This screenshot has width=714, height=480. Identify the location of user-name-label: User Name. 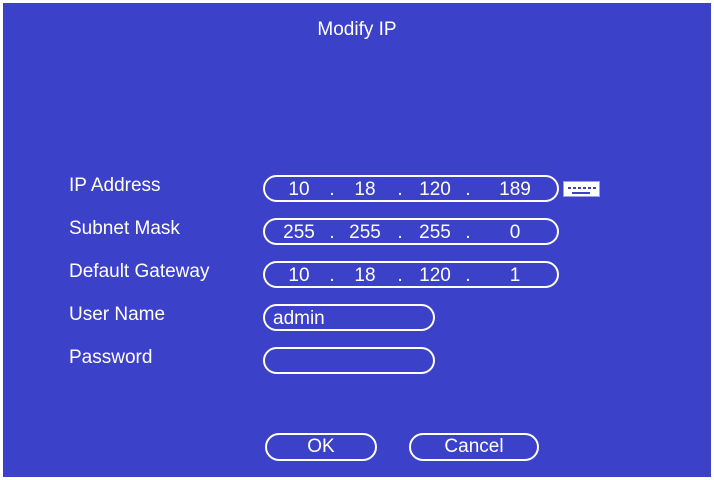
(117, 314).